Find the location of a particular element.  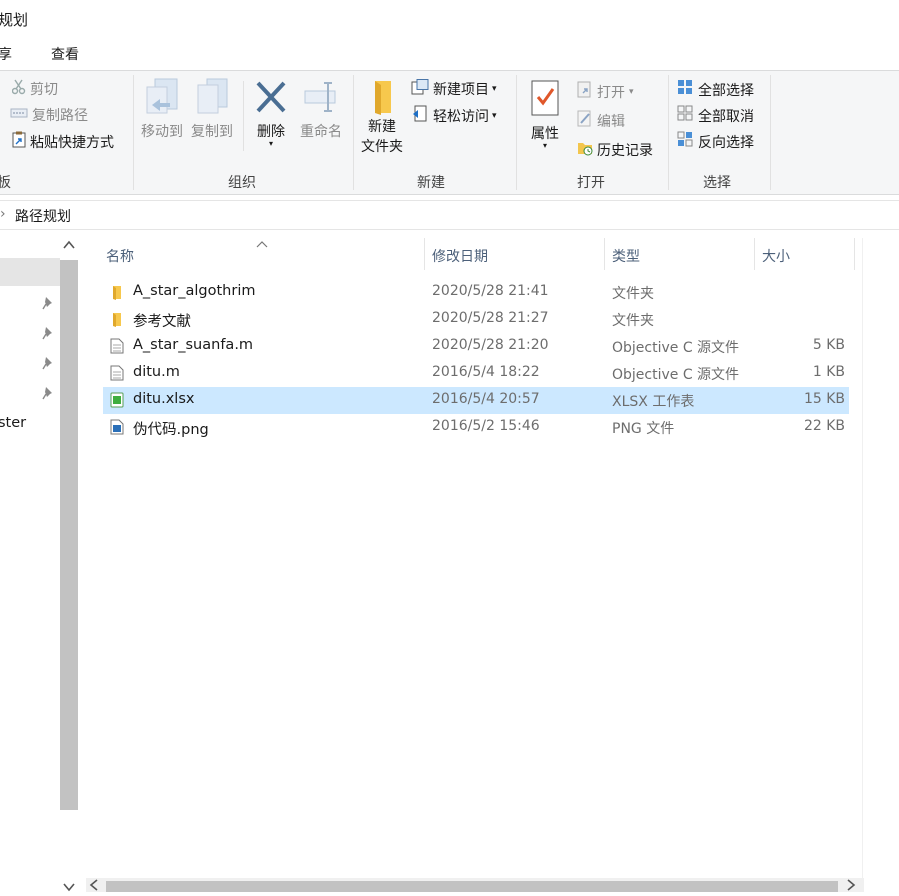

column-header-type: 类型 is located at coordinates (626, 256).